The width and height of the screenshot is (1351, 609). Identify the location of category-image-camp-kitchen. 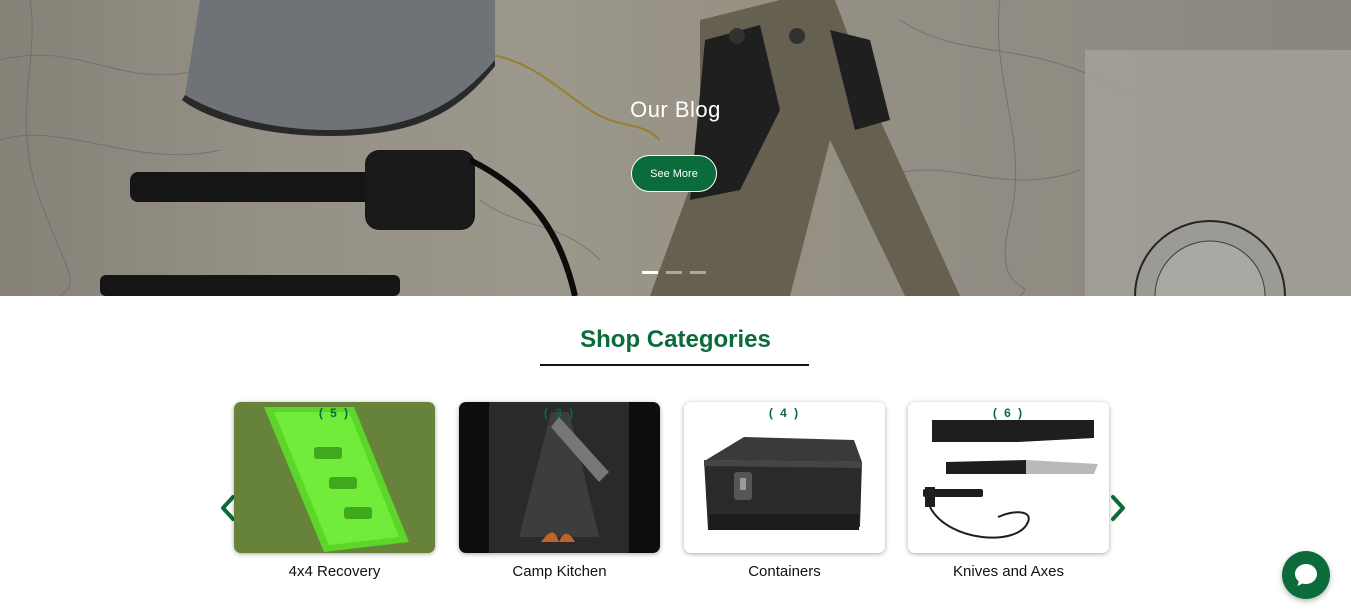
(559, 477).